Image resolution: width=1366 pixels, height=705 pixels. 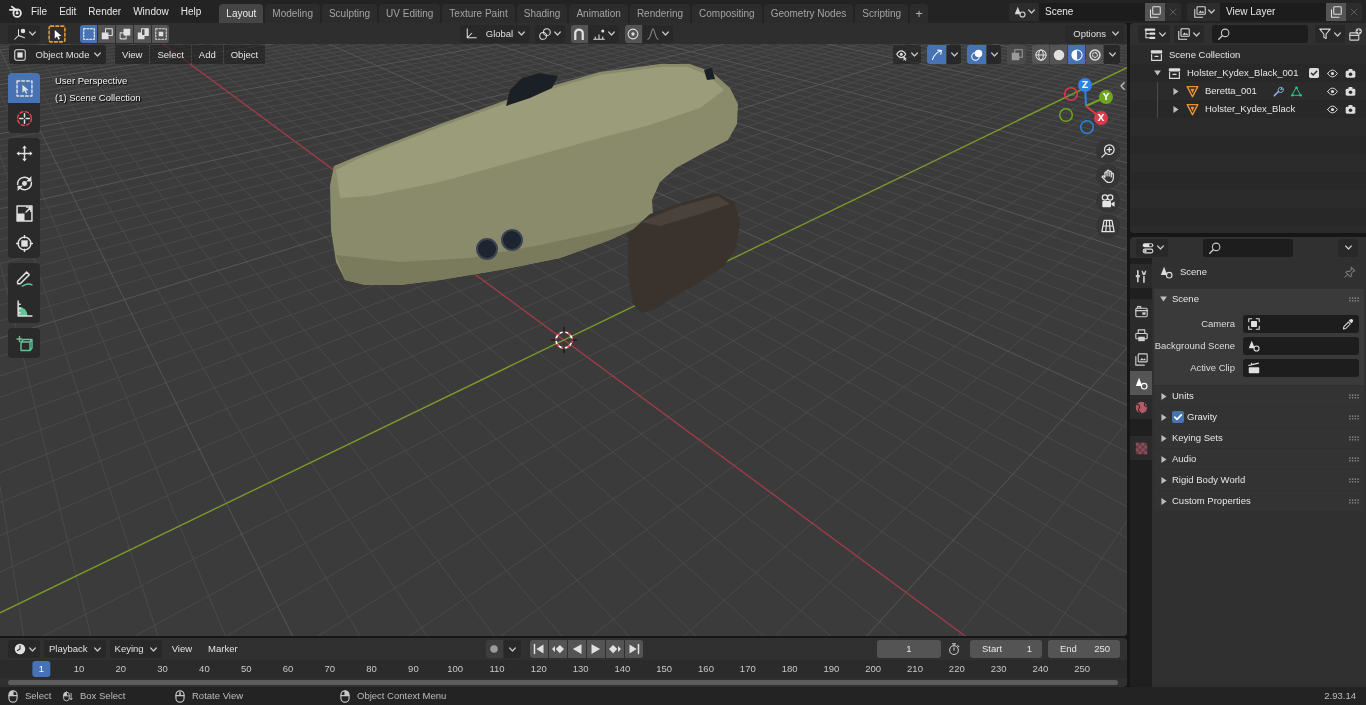 What do you see at coordinates (1205, 55) in the screenshot?
I see `outliner-item: Scene Collection` at bounding box center [1205, 55].